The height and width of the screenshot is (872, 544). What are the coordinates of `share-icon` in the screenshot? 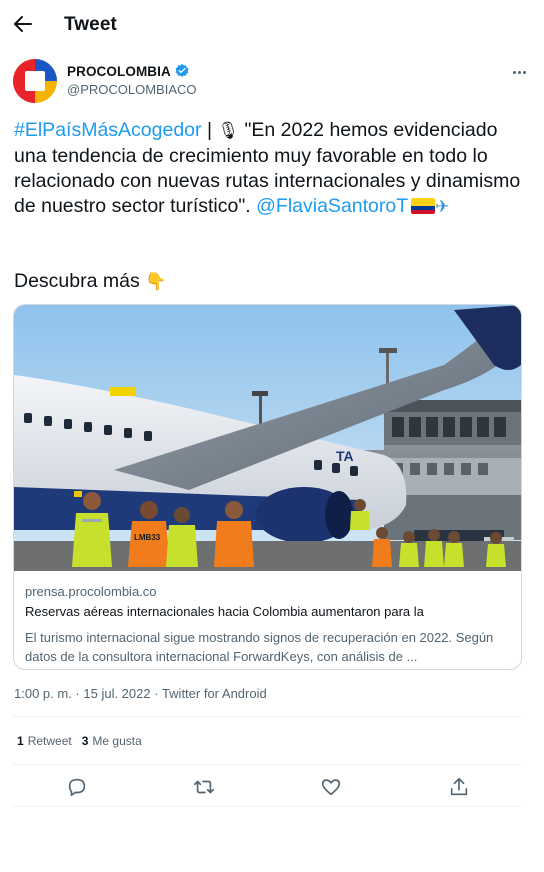 It's located at (459, 786).